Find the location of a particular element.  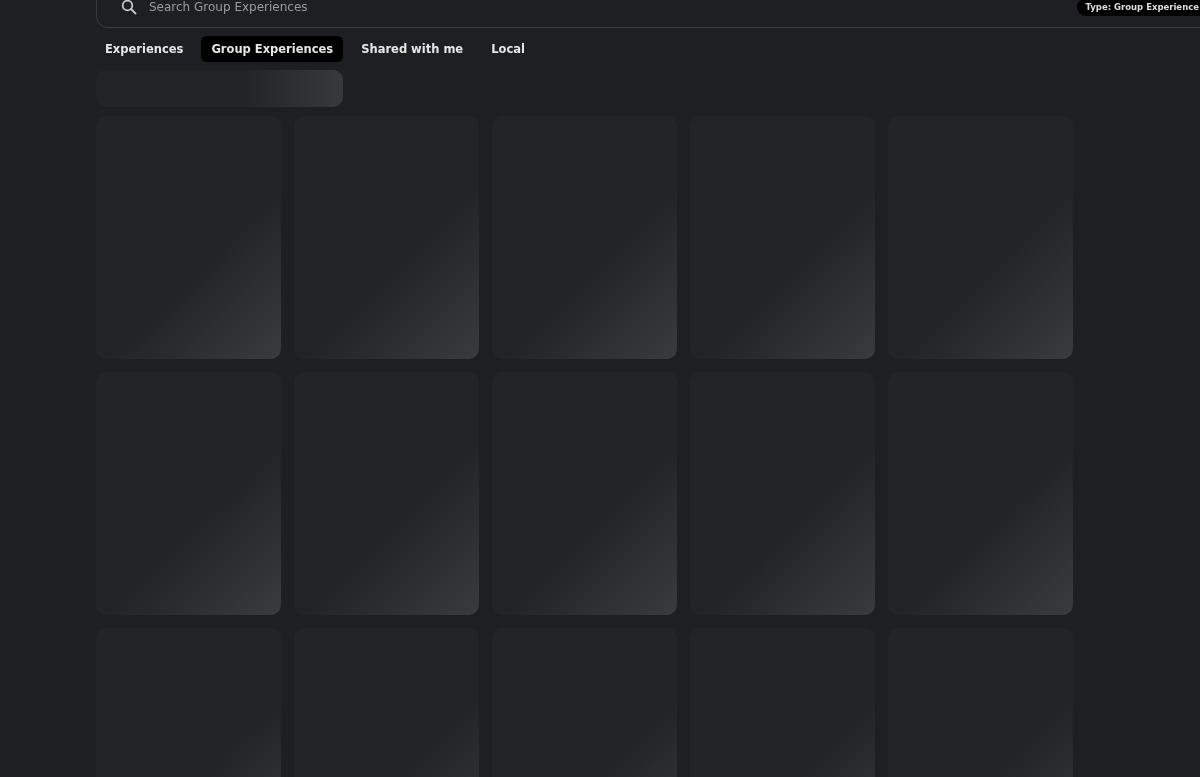

tab: Group Experiences is located at coordinates (272, 49).